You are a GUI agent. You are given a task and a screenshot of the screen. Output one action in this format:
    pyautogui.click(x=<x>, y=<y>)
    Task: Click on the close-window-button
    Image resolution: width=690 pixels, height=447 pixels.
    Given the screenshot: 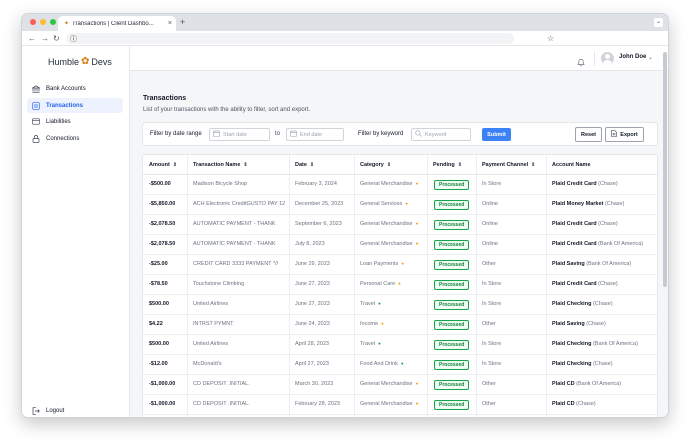 What is the action you would take?
    pyautogui.click(x=33, y=22)
    